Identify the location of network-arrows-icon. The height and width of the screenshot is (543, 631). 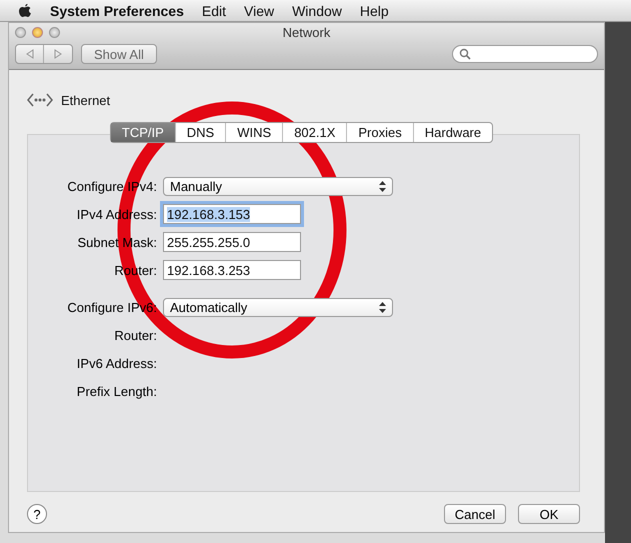
(40, 100).